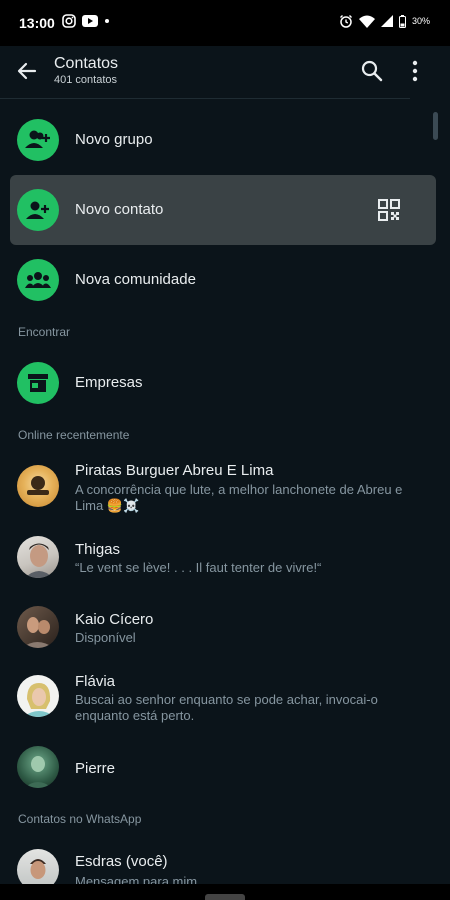 The image size is (450, 900). What do you see at coordinates (27, 71) in the screenshot?
I see `arrow-left-icon` at bounding box center [27, 71].